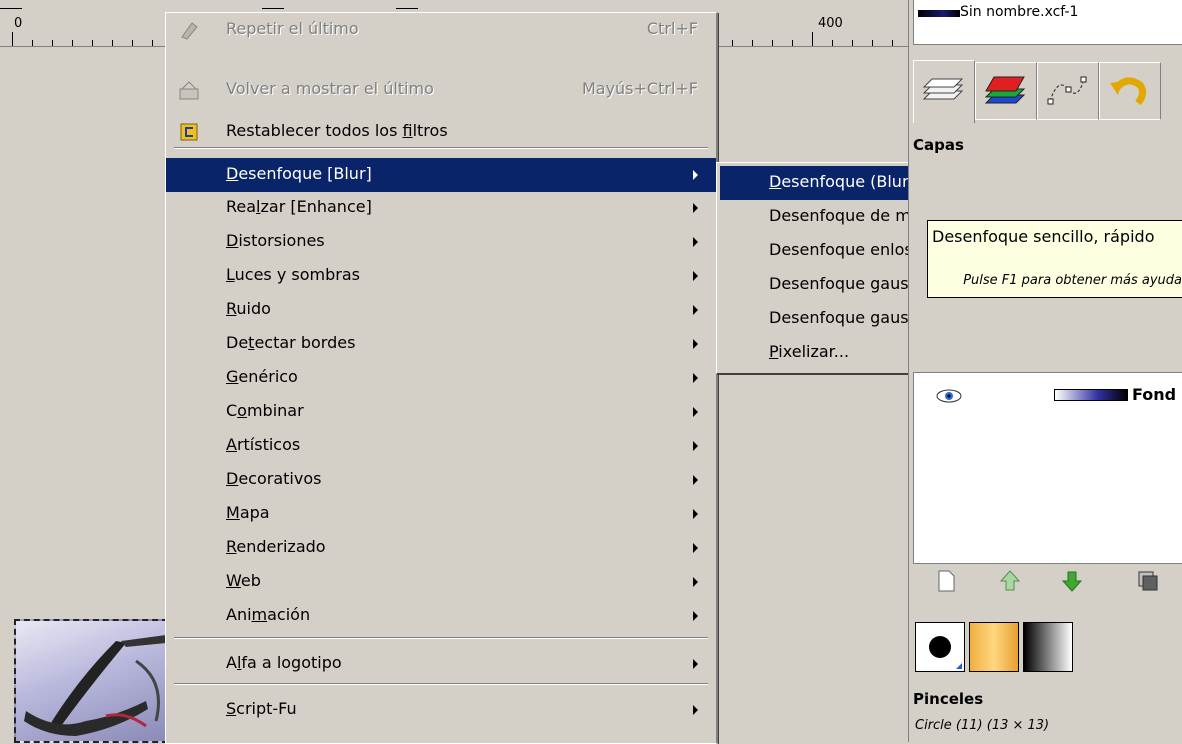 The width and height of the screenshot is (1182, 744). I want to click on tooltip-text: Desenfoque sencillo, rápido, so click(1043, 236).